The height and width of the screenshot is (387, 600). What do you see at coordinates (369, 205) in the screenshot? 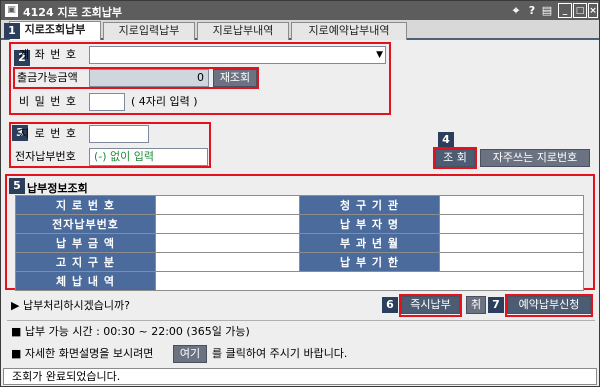
I see `table-header-cell: 청 구 기 관` at bounding box center [369, 205].